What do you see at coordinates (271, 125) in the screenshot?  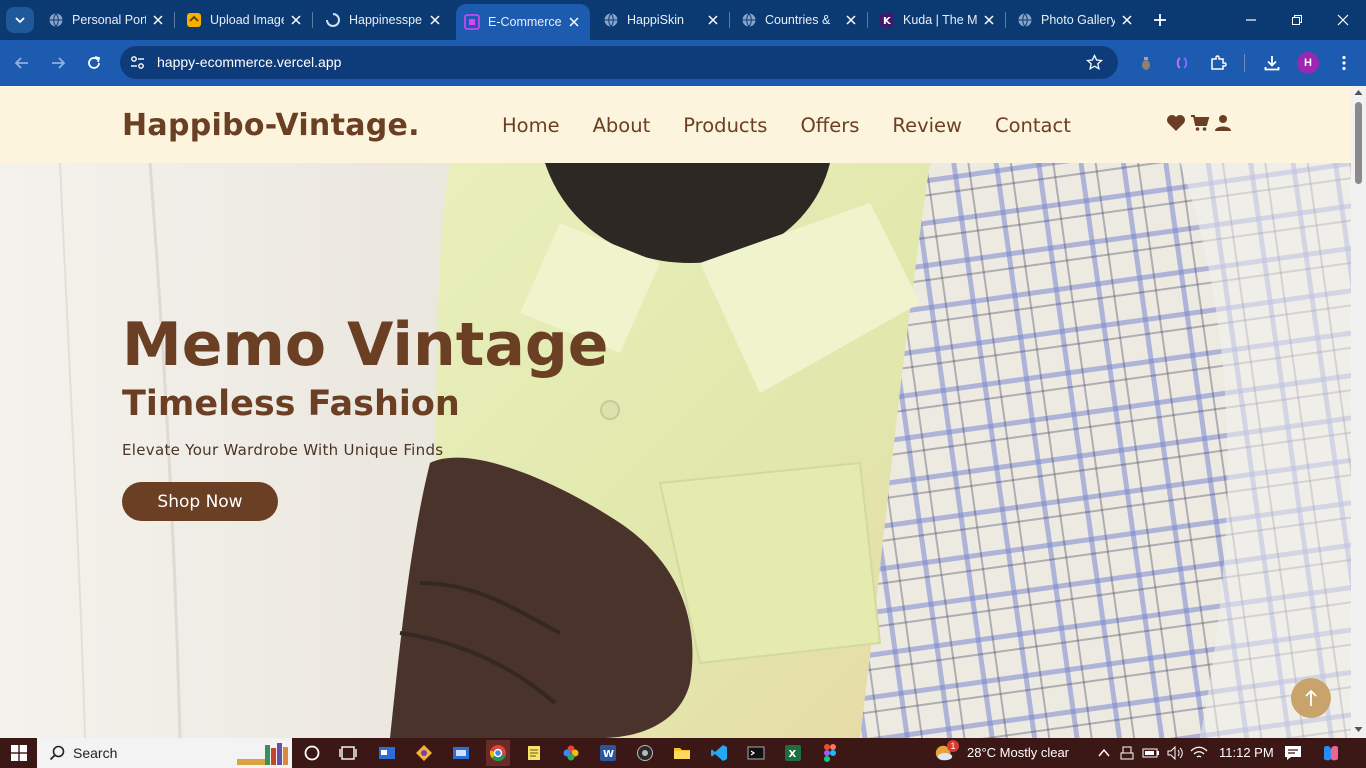 I see `site-logo: Happibo-Vintage.` at bounding box center [271, 125].